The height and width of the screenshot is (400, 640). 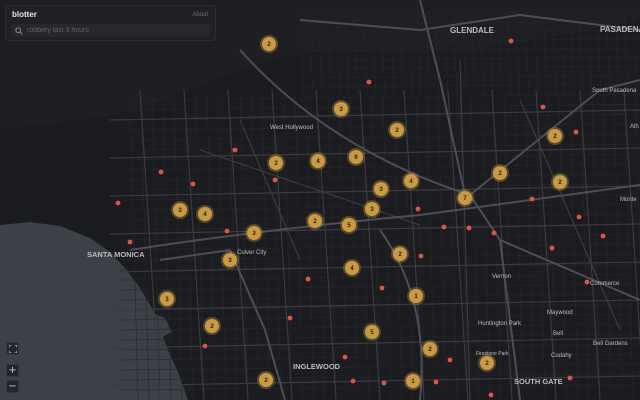 What do you see at coordinates (614, 91) in the screenshot?
I see `place-label-south-pasadena: South Pasadena` at bounding box center [614, 91].